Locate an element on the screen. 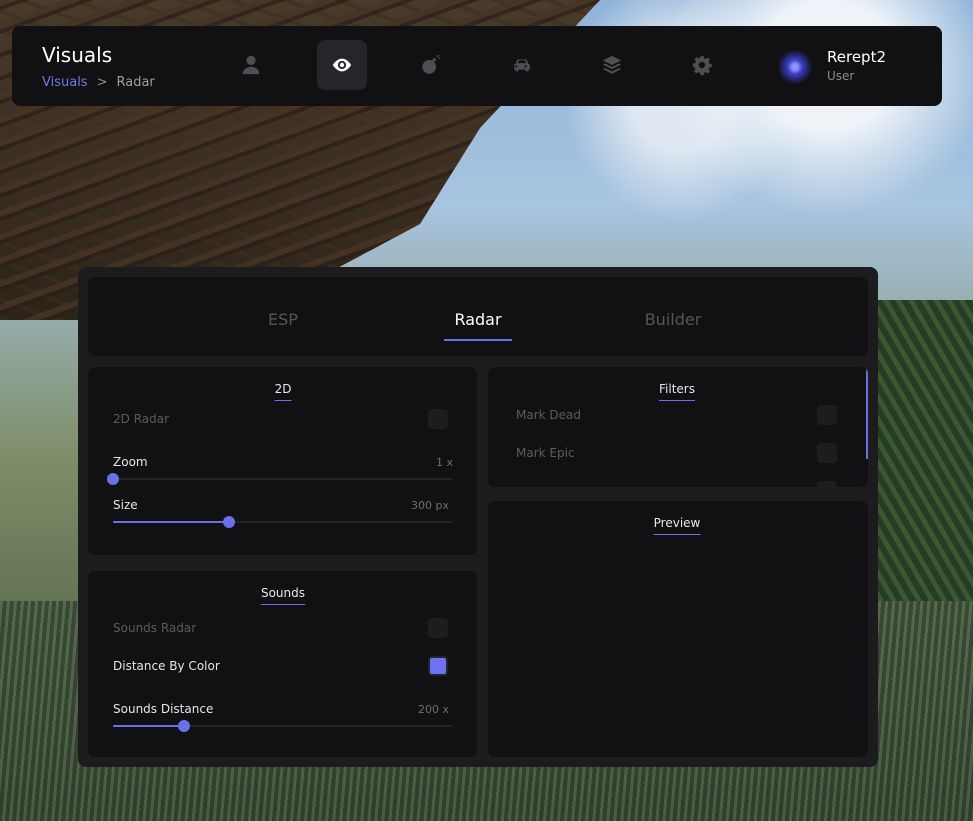  nav-settings-button is located at coordinates (702, 65).